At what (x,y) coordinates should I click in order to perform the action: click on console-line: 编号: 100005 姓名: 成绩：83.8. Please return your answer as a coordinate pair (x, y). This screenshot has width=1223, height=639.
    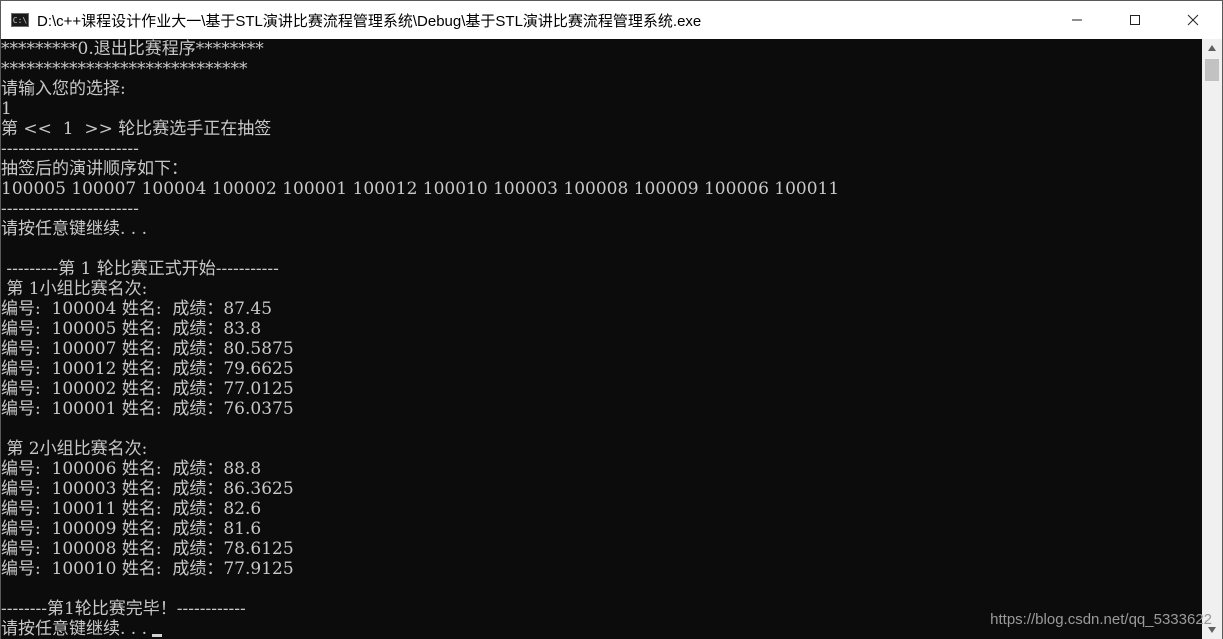
    Looking at the image, I should click on (131, 329).